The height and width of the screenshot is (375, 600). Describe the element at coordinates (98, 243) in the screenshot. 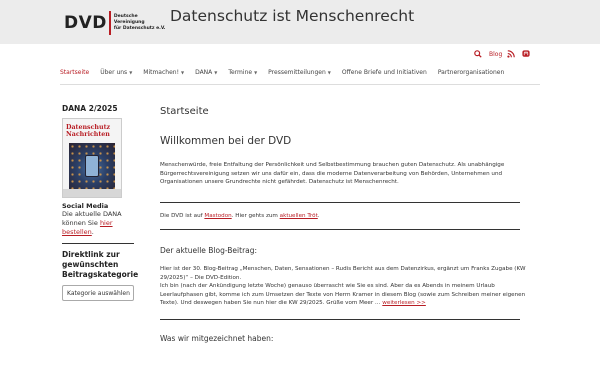

I see `sidebar-divider` at that location.